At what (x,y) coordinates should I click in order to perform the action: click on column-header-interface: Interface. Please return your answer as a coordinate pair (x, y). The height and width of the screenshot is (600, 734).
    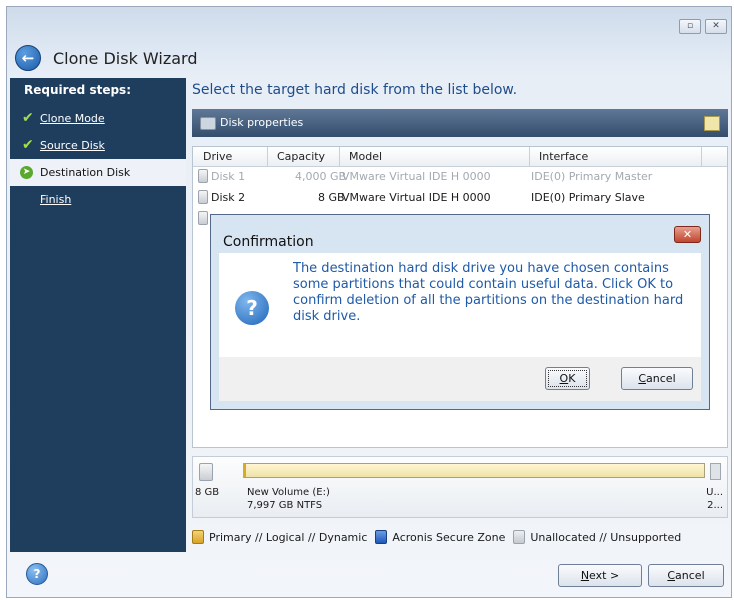
    Looking at the image, I should click on (563, 156).